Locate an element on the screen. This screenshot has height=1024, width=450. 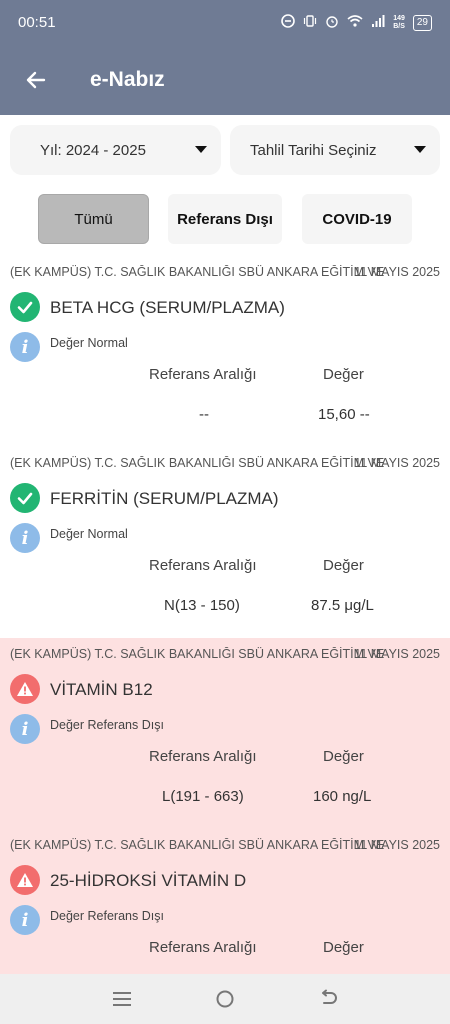
alarm-icon is located at coordinates (332, 22).